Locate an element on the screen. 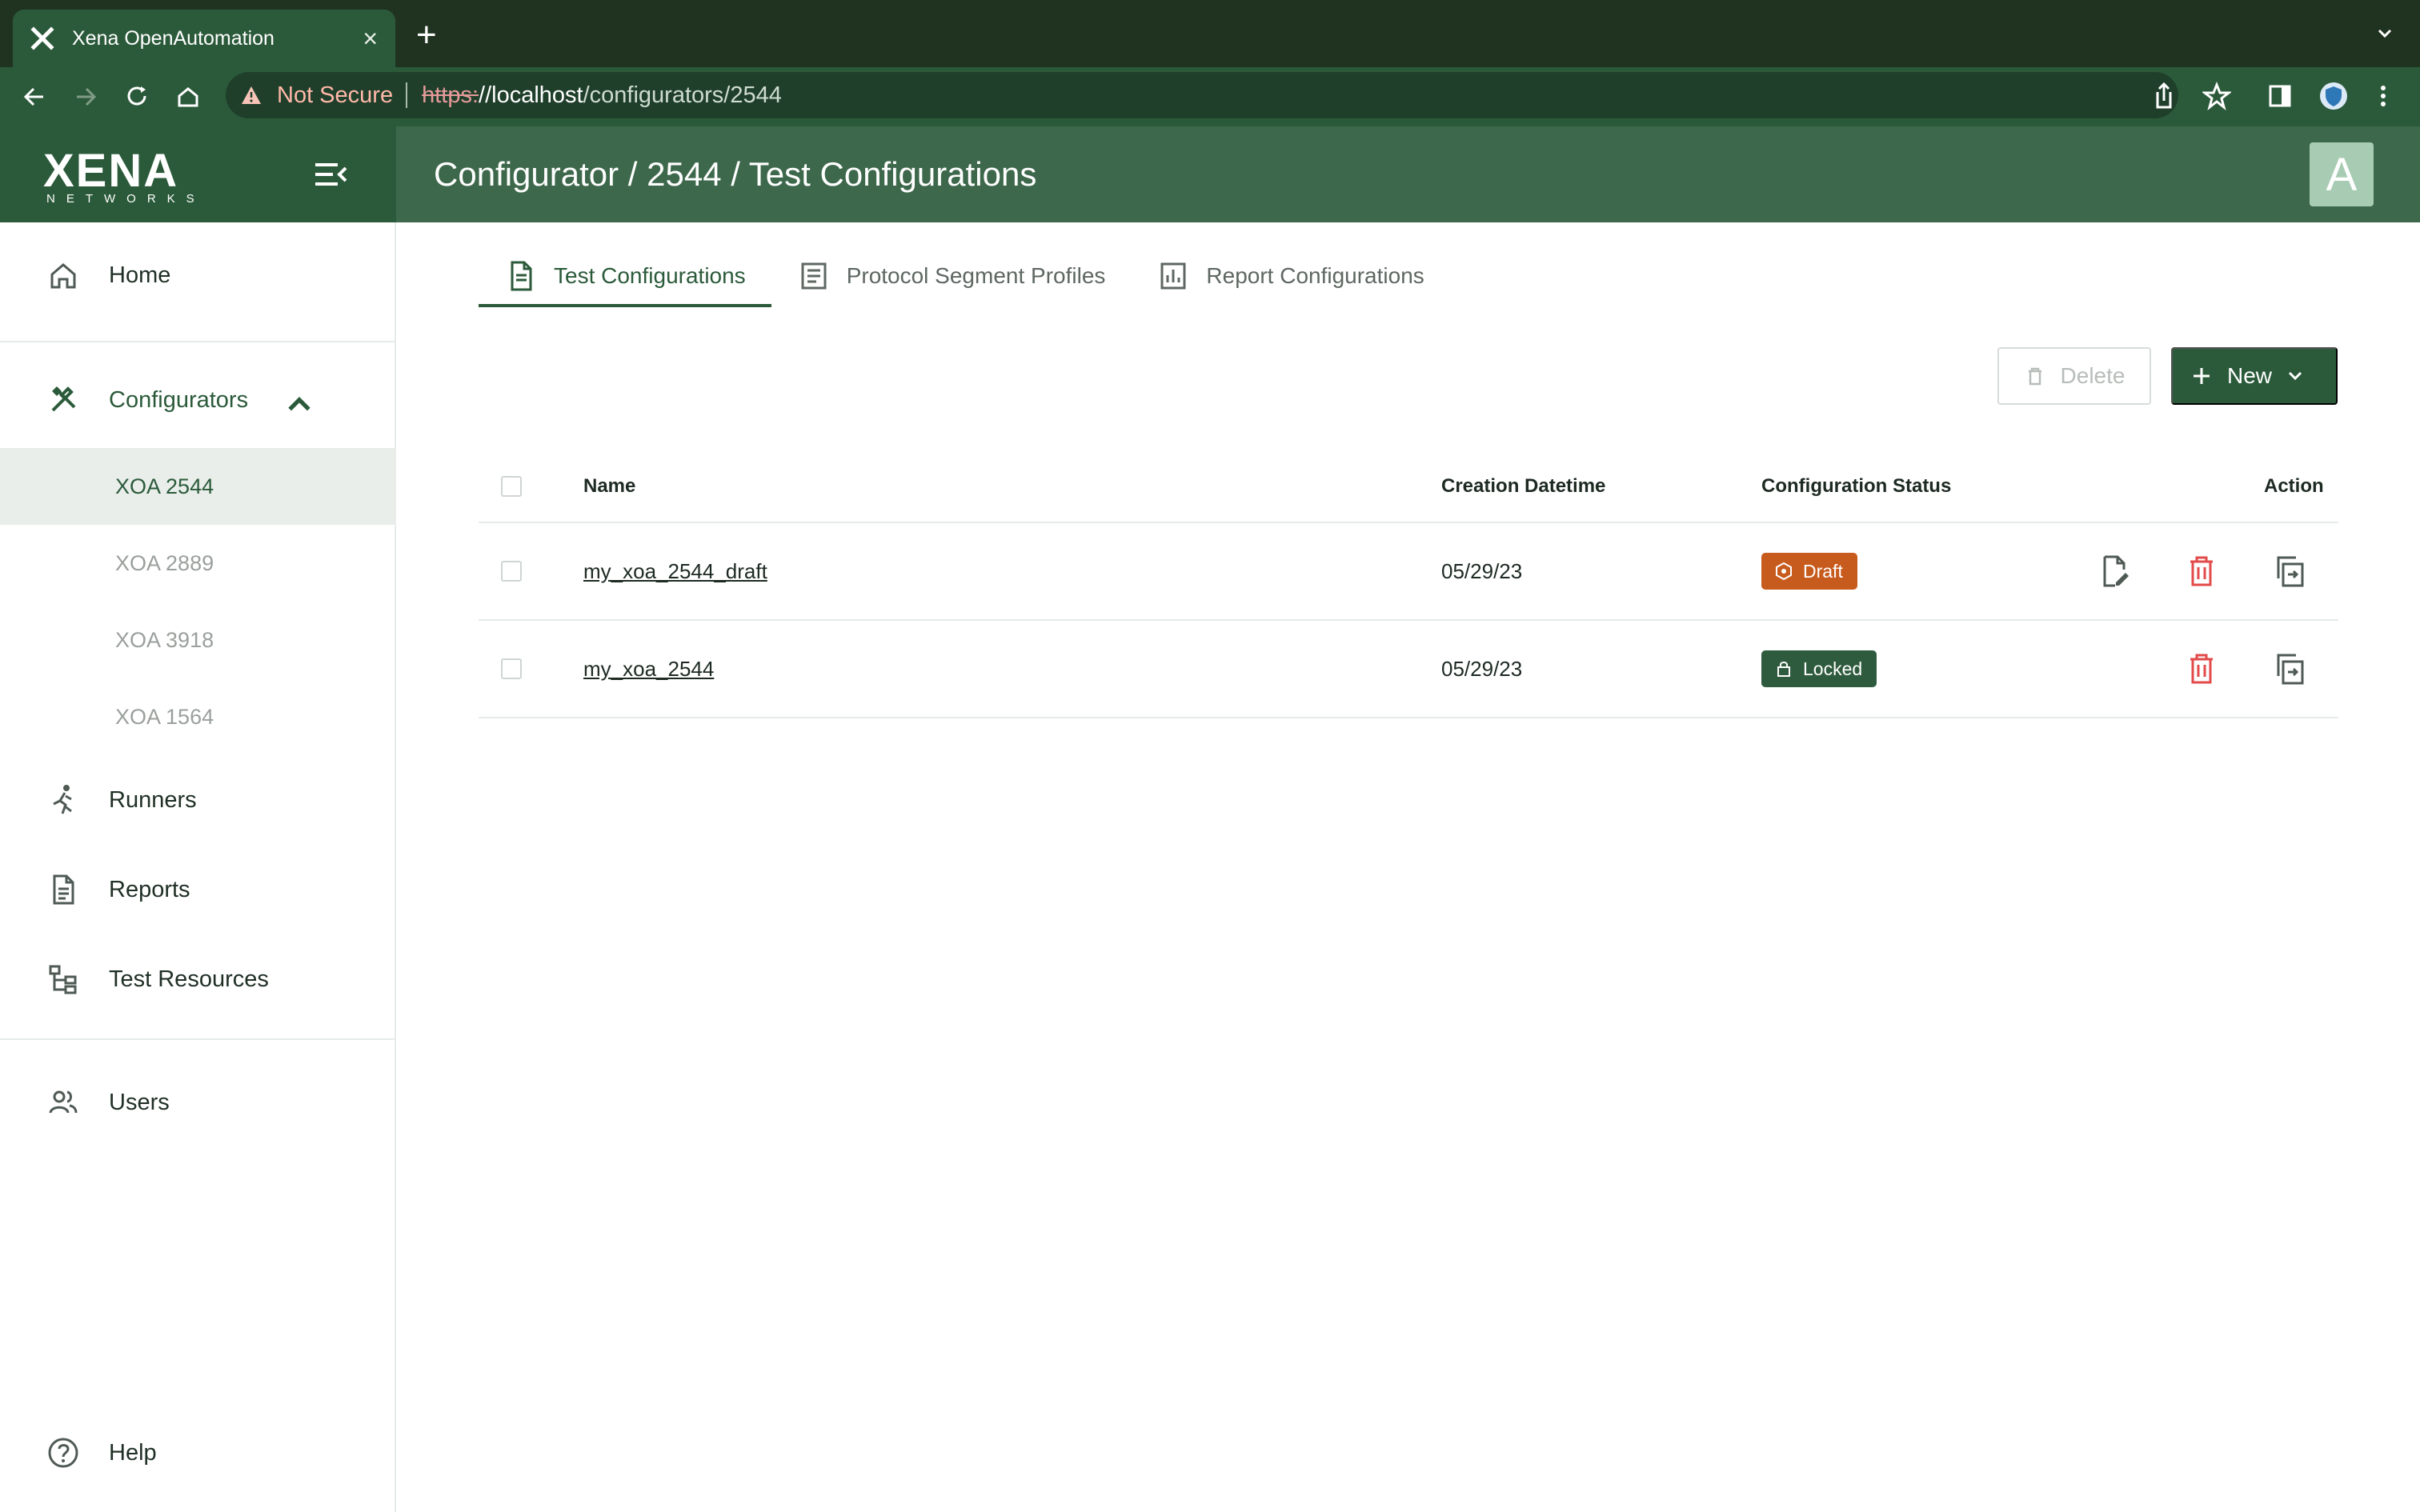 This screenshot has height=1512, width=2420. sidebar-label-runners: Runners is located at coordinates (153, 799).